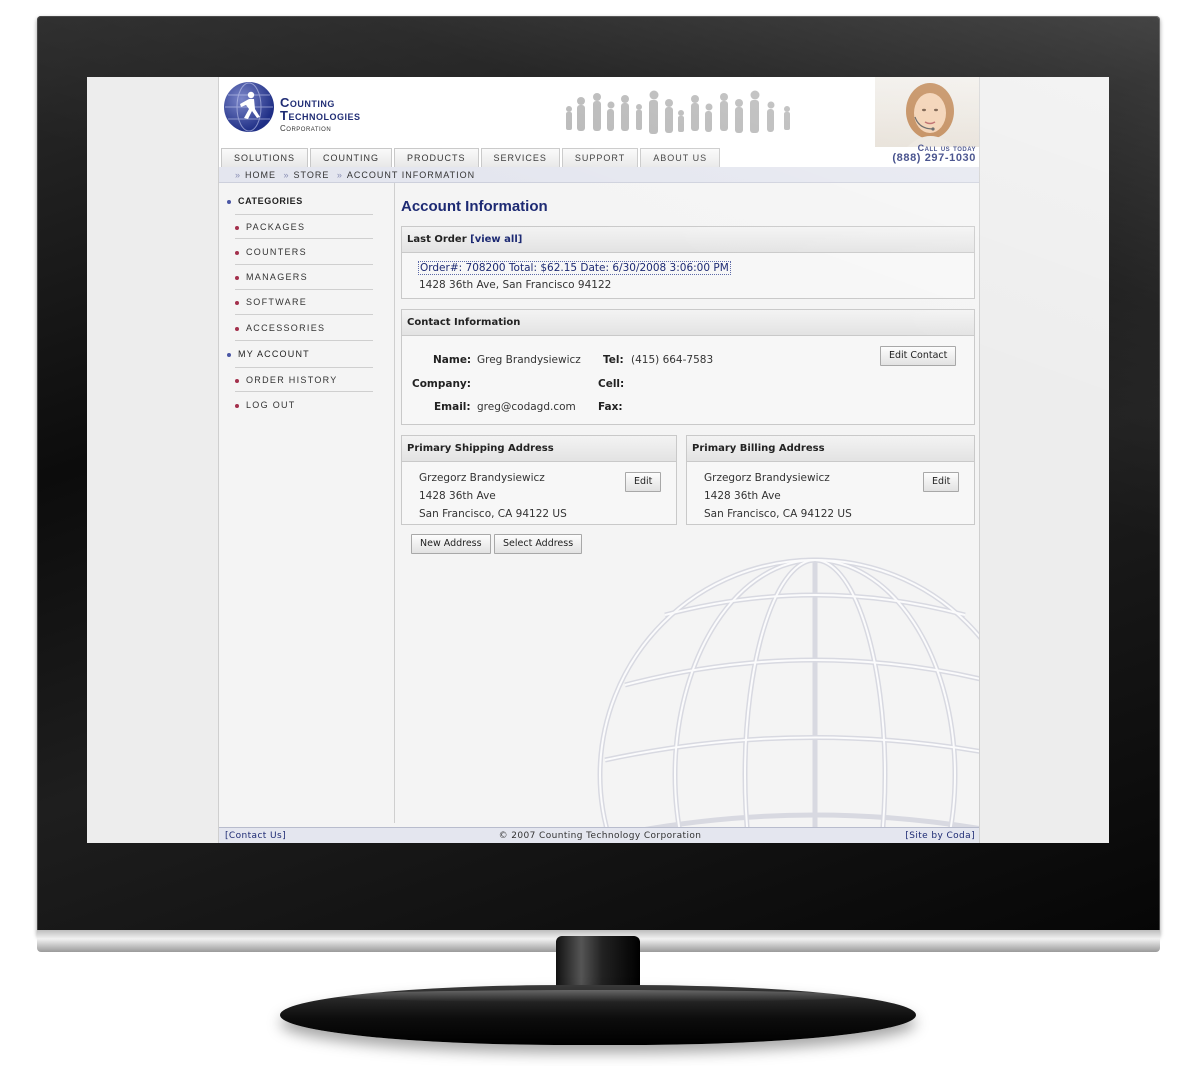 The image size is (1196, 1066). Describe the element at coordinates (274, 354) in the screenshot. I see `sidebar-heading-label: MY ACCOUNT` at that location.